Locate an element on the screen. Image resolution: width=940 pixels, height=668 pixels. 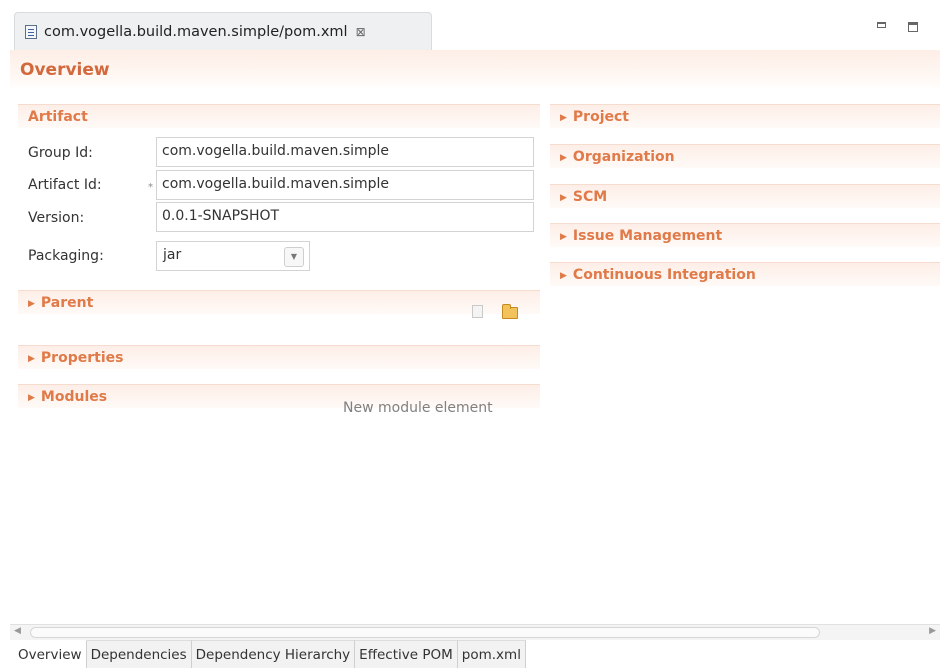
organization-section-header: ▶ Organization is located at coordinates (745, 156).